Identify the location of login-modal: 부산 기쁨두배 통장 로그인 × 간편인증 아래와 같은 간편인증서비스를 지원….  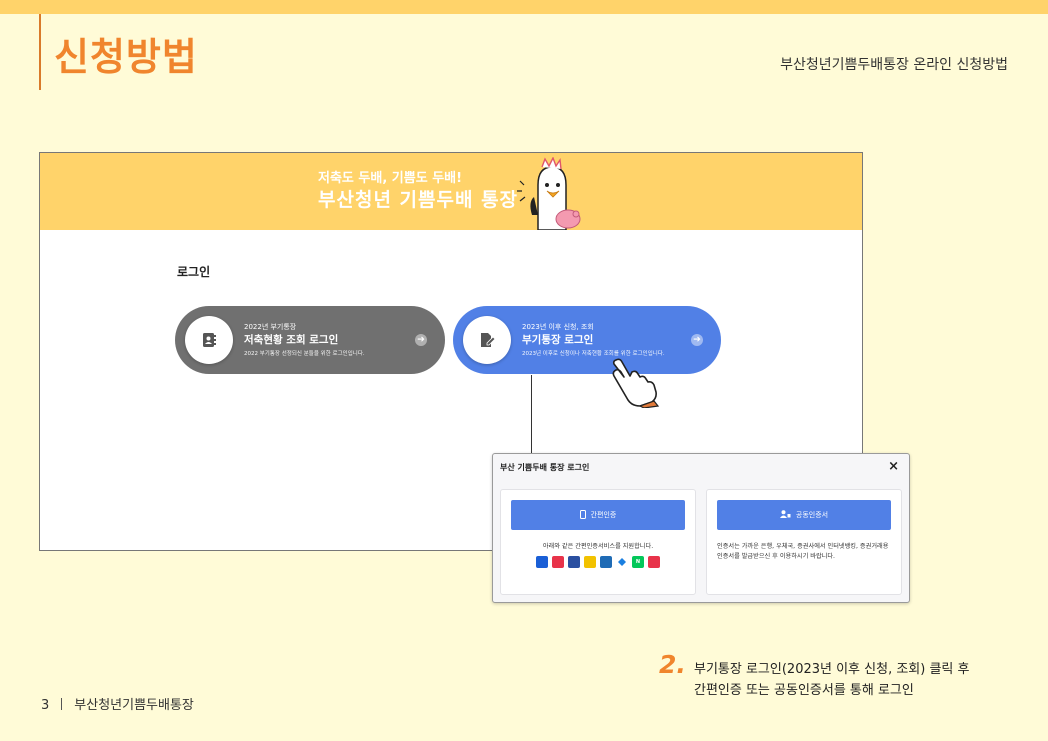
(701, 528).